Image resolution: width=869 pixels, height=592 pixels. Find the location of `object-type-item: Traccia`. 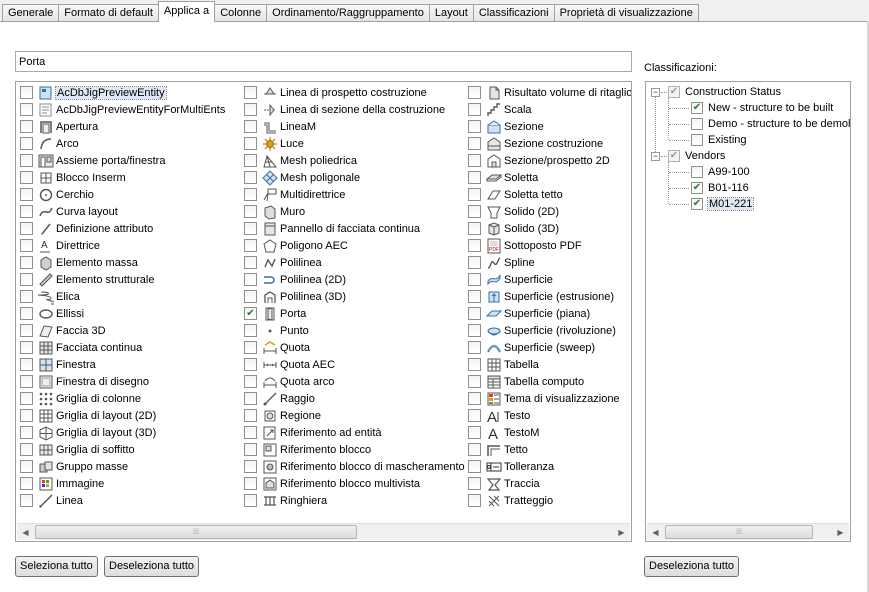

object-type-item: Traccia is located at coordinates (504, 483).